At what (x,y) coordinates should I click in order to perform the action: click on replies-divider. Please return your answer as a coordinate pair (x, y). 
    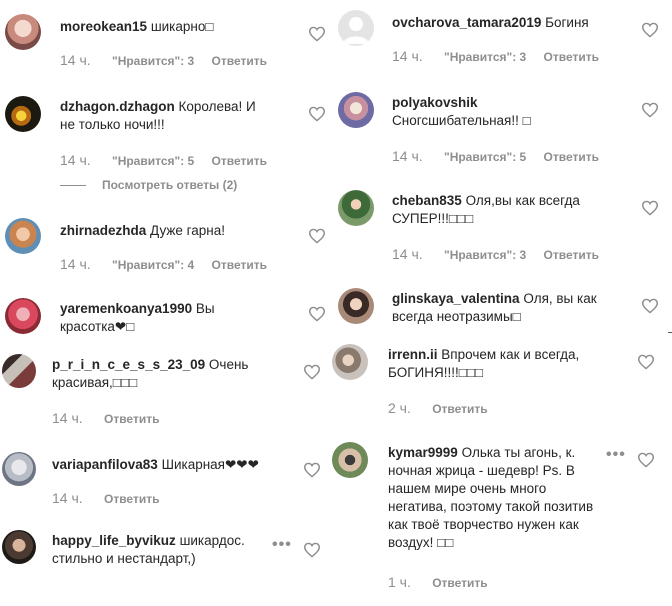
    Looking at the image, I should click on (73, 186).